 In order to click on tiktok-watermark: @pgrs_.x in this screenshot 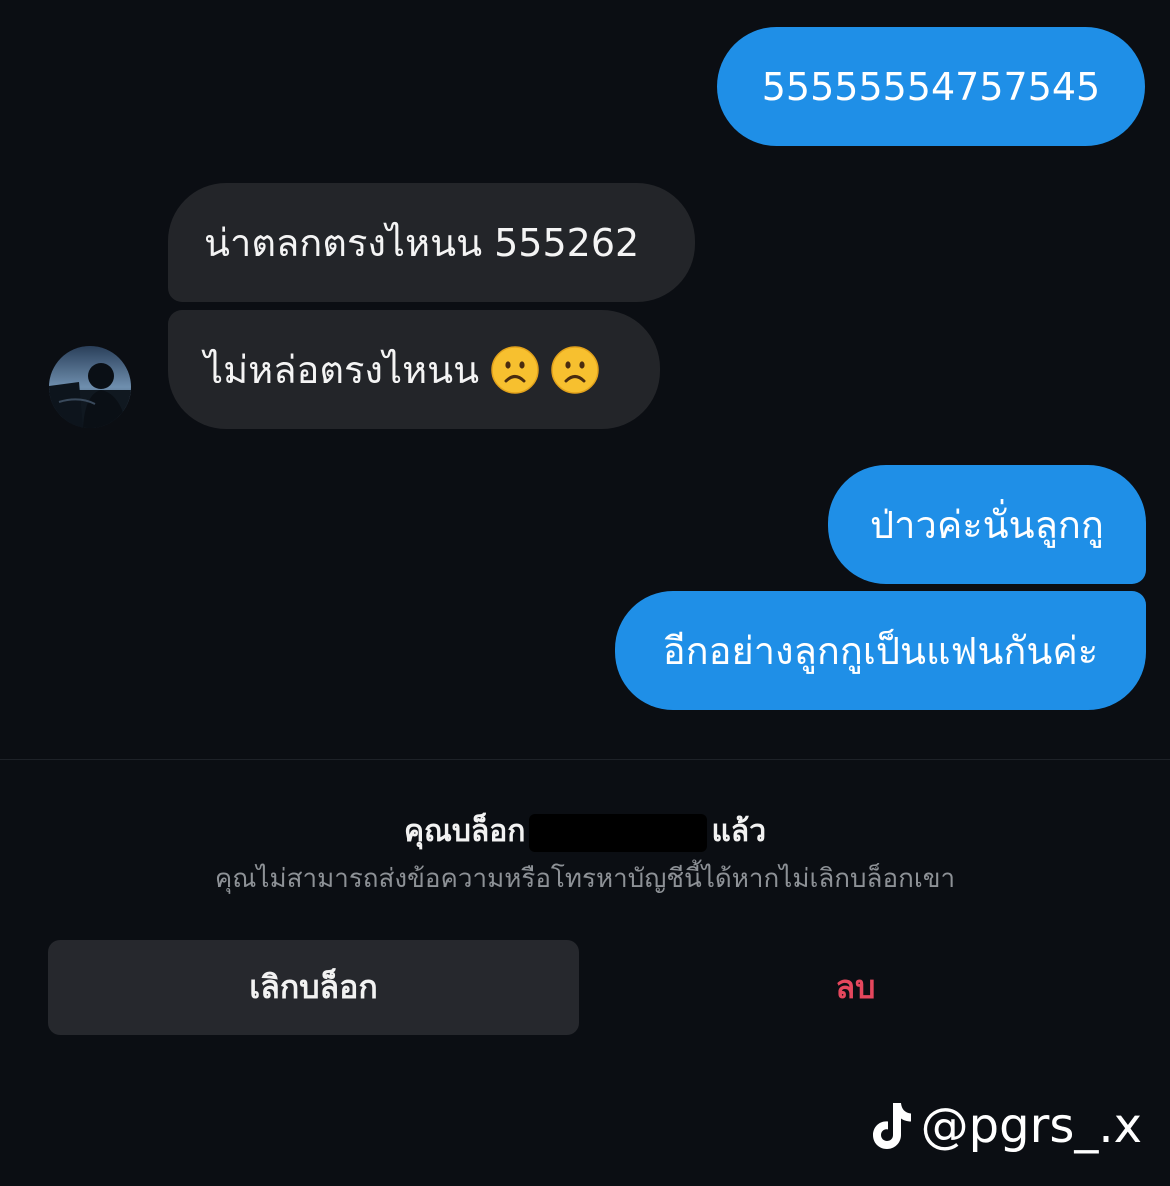, I will do `click(1005, 1126)`.